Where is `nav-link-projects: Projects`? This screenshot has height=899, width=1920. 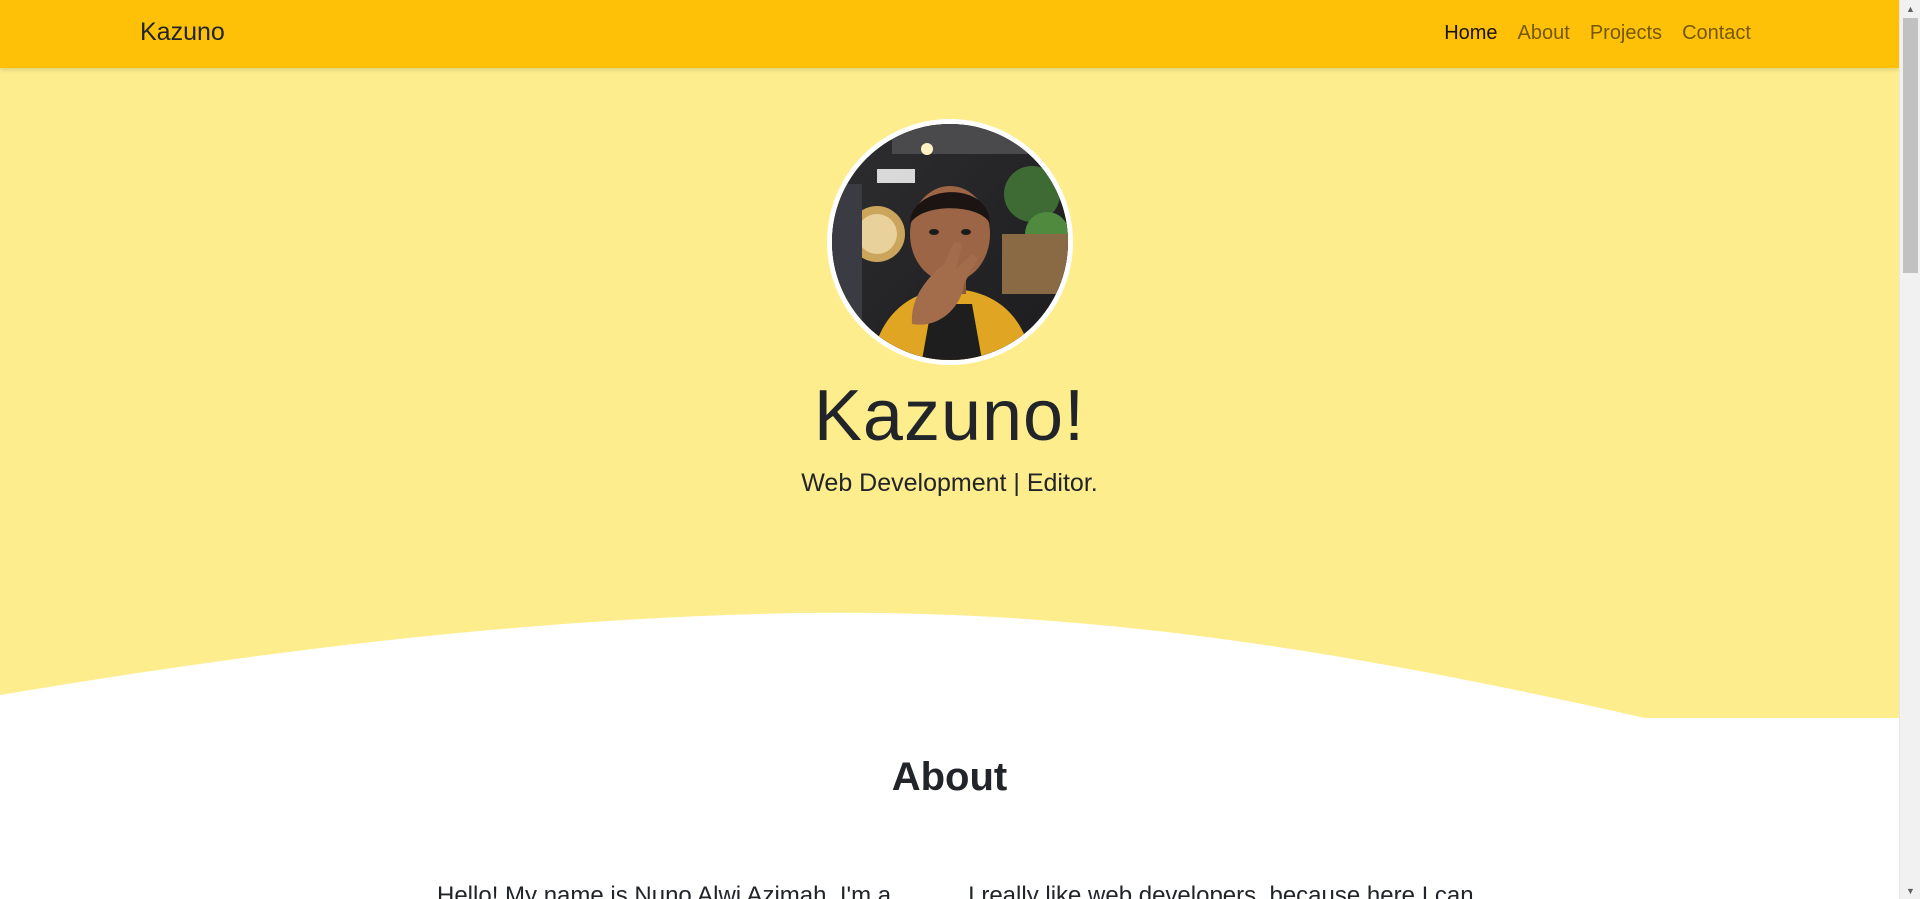
nav-link-projects: Projects is located at coordinates (1626, 33).